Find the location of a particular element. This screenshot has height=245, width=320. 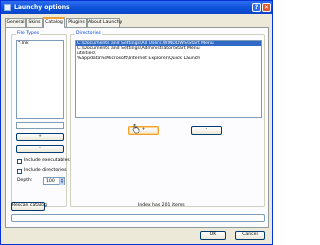

directories-title: Directories is located at coordinates (88, 34).